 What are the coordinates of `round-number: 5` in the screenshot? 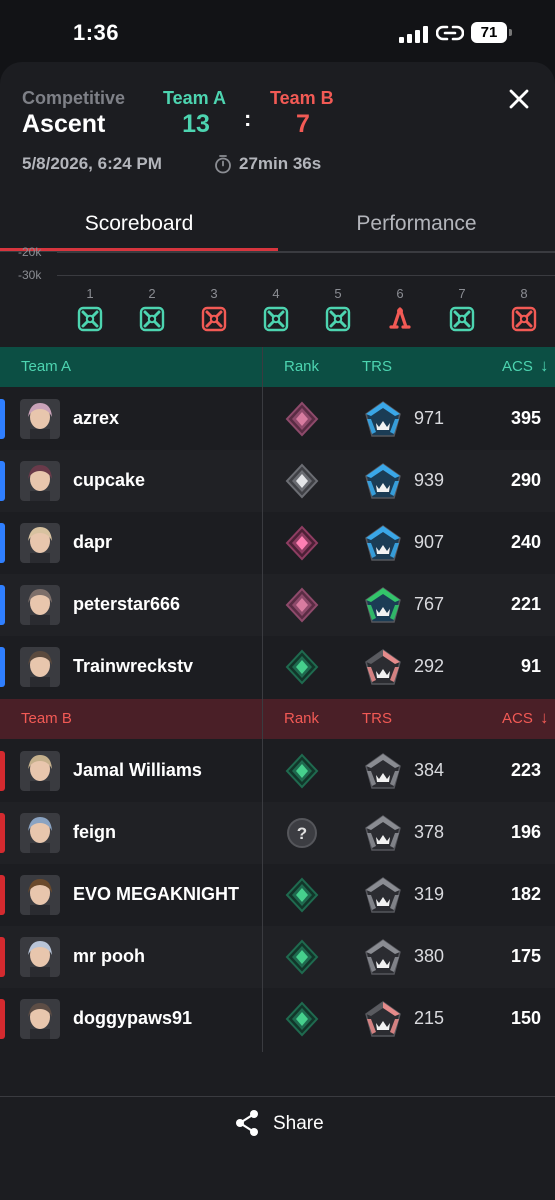 It's located at (338, 293).